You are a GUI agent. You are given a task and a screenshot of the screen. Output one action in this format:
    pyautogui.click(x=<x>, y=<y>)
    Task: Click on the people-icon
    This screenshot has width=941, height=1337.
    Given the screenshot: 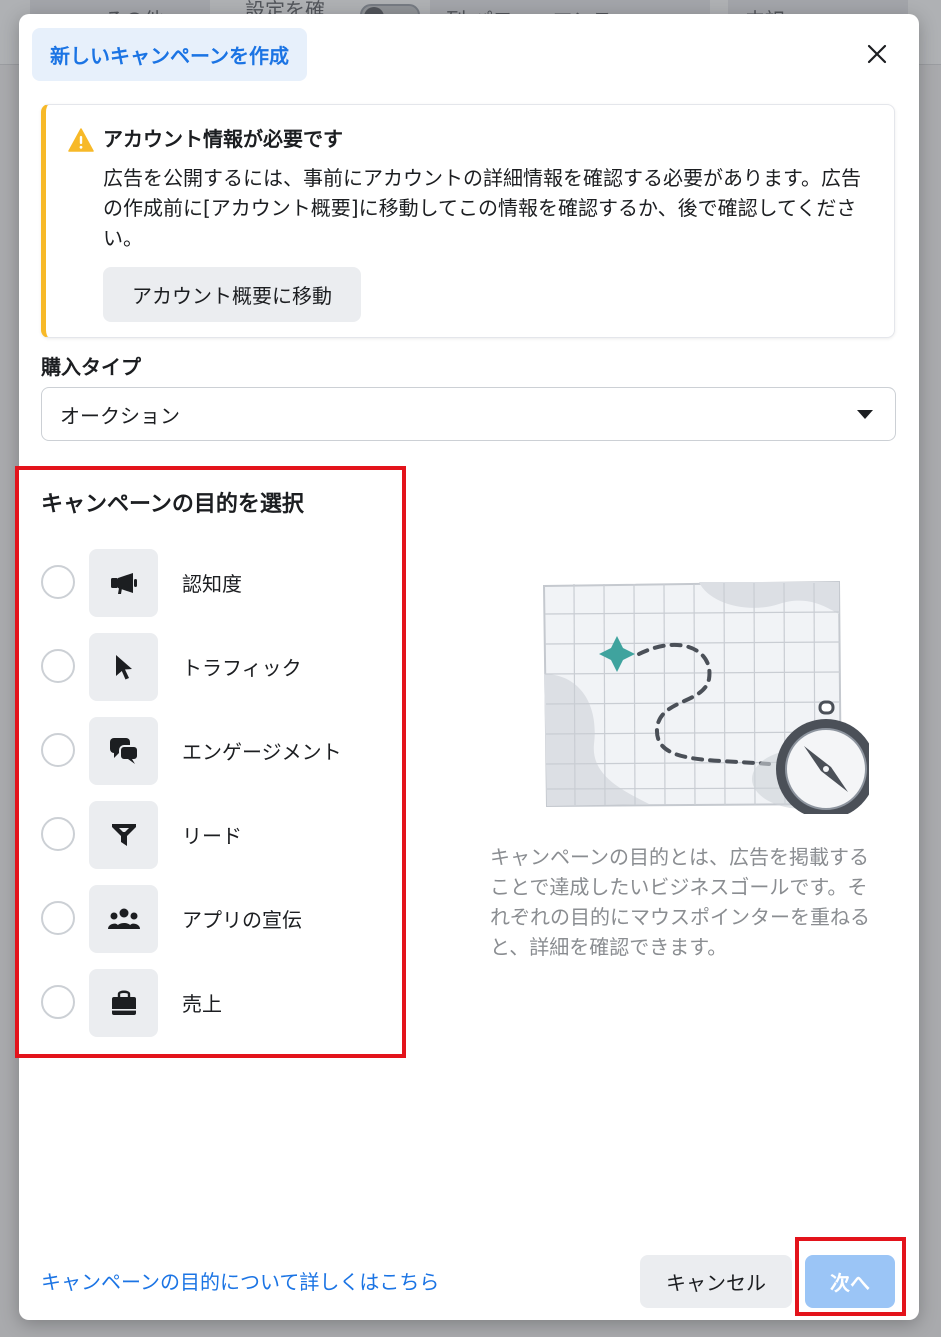 What is the action you would take?
    pyautogui.click(x=123, y=918)
    